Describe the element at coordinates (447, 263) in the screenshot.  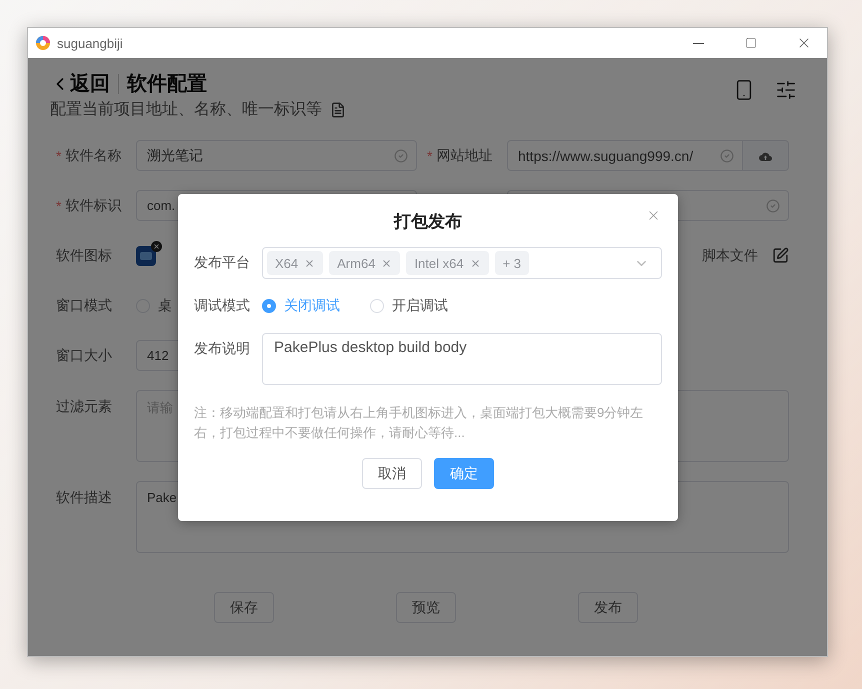
I see `platform-tag: Intel x64` at that location.